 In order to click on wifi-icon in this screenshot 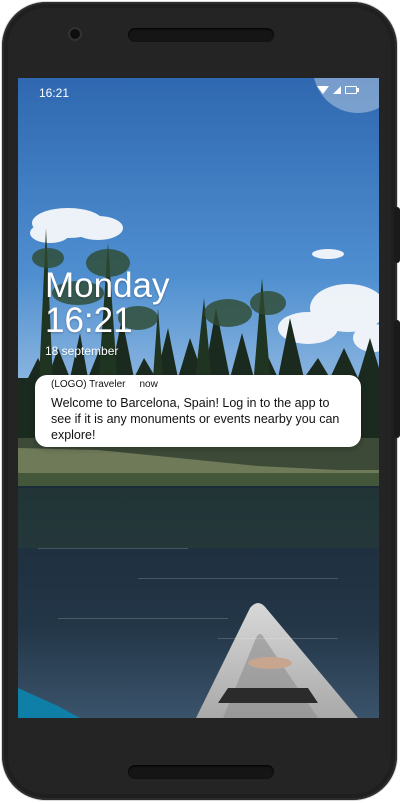, I will do `click(323, 90)`.